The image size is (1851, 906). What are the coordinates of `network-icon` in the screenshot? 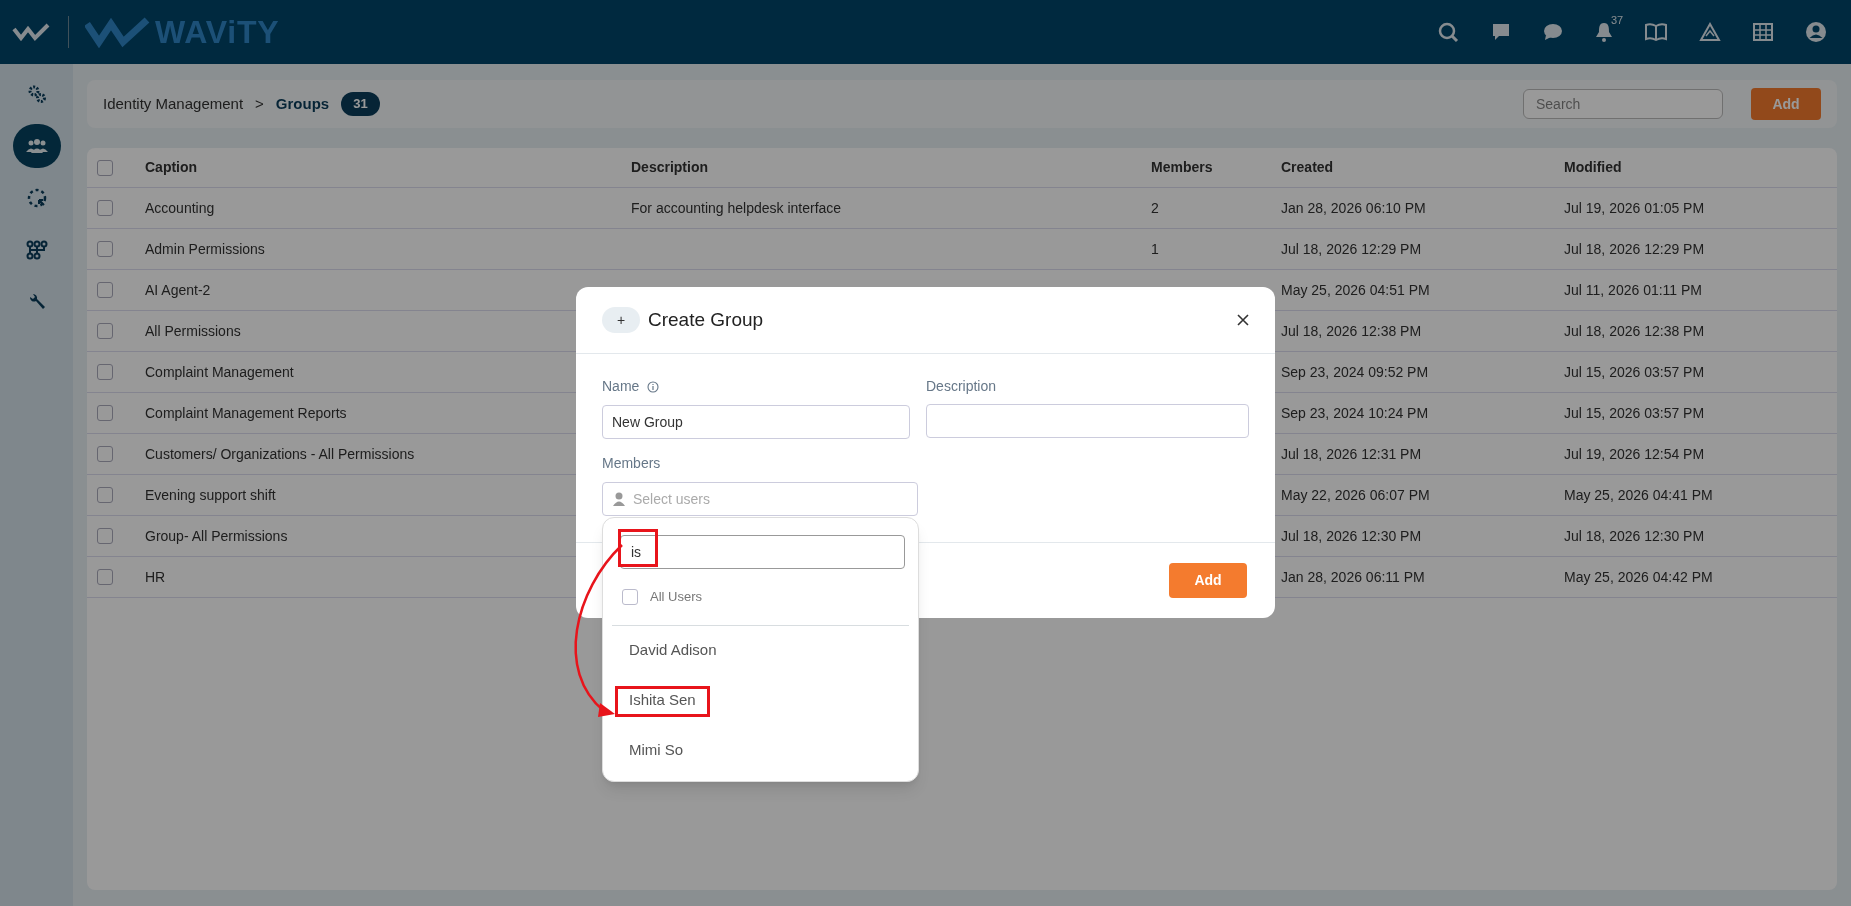 It's located at (36, 250).